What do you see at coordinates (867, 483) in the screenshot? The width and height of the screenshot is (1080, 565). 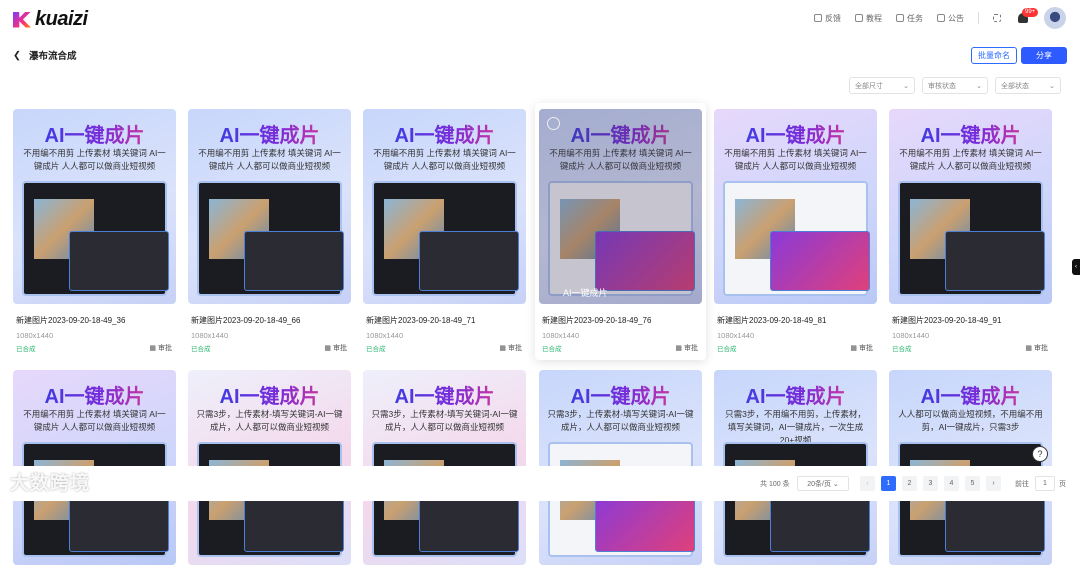 I see `prev-page-button: ‹` at bounding box center [867, 483].